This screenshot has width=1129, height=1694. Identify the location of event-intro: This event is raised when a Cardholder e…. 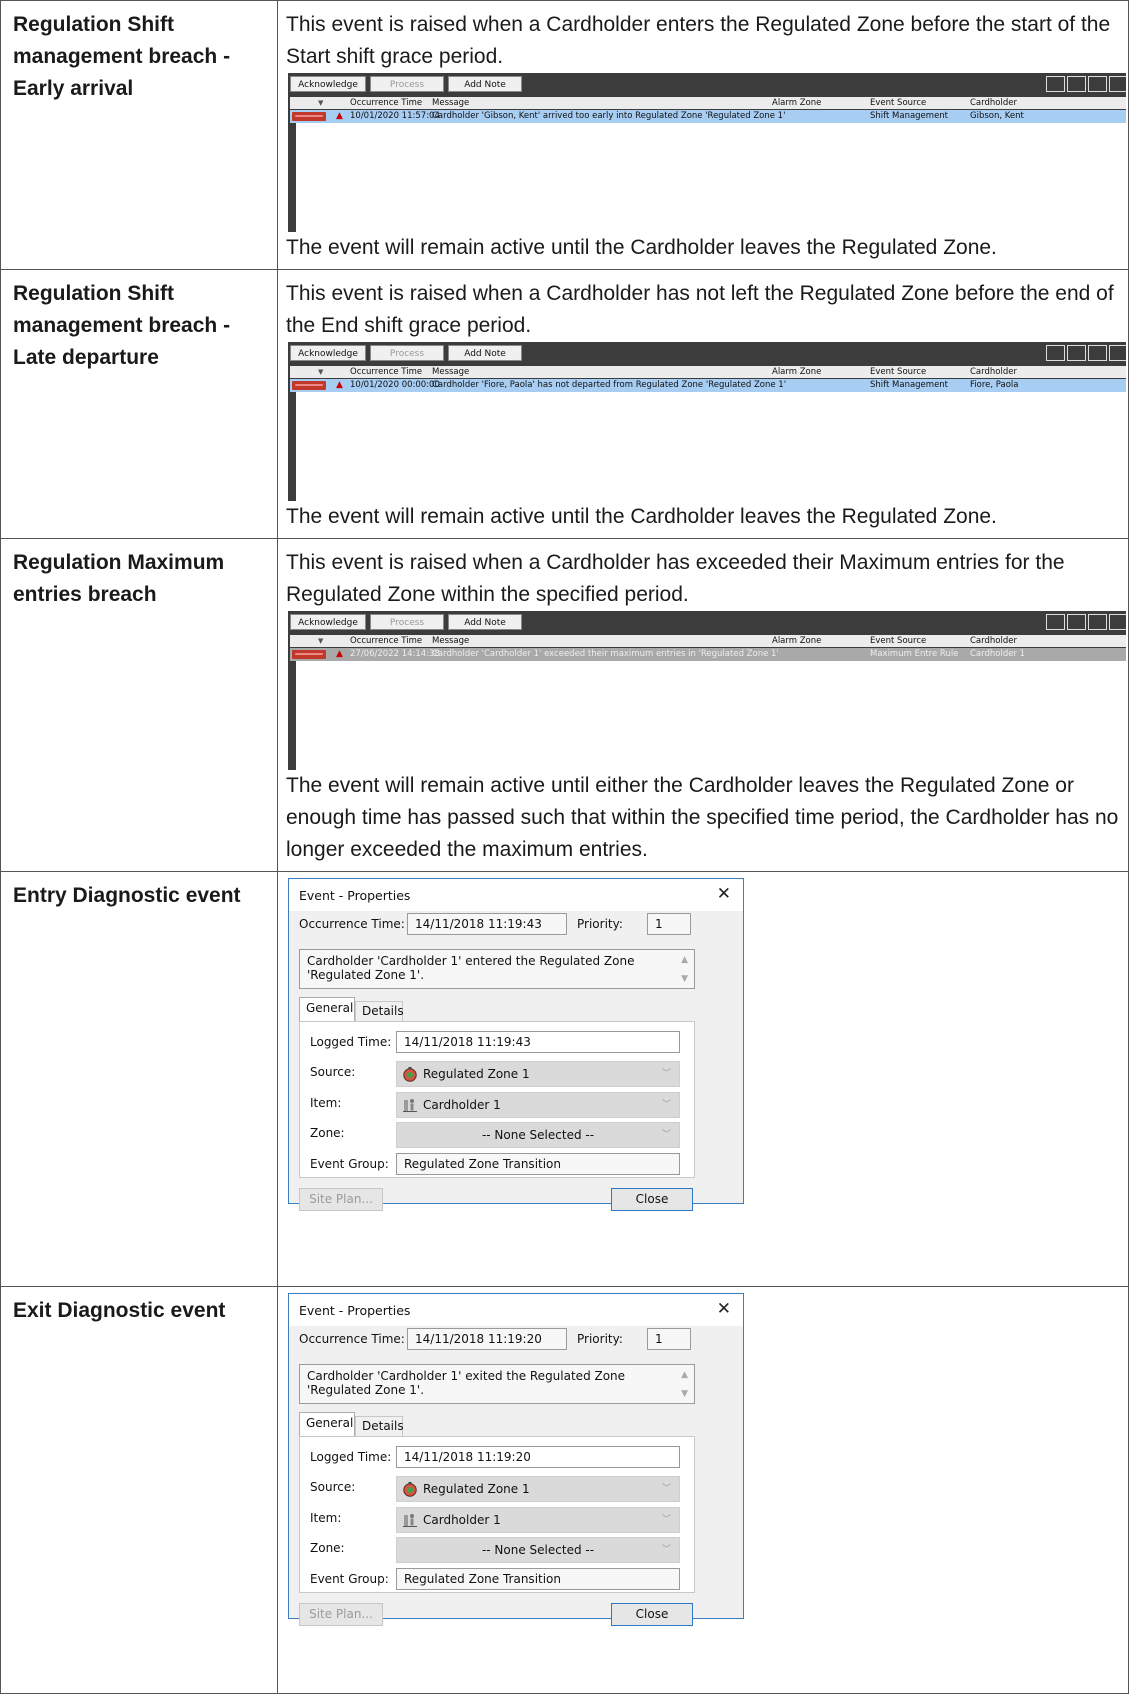
(698, 40).